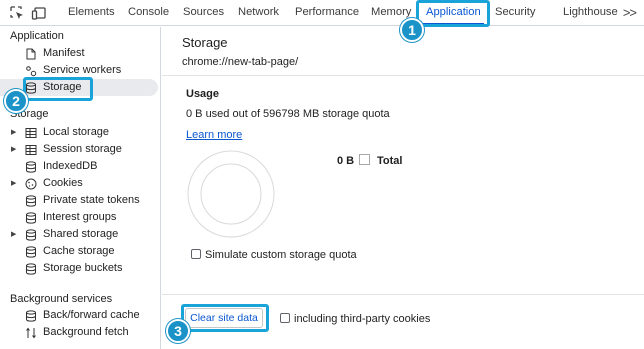 This screenshot has width=644, height=349. I want to click on device-toolbar-icon, so click(39, 13).